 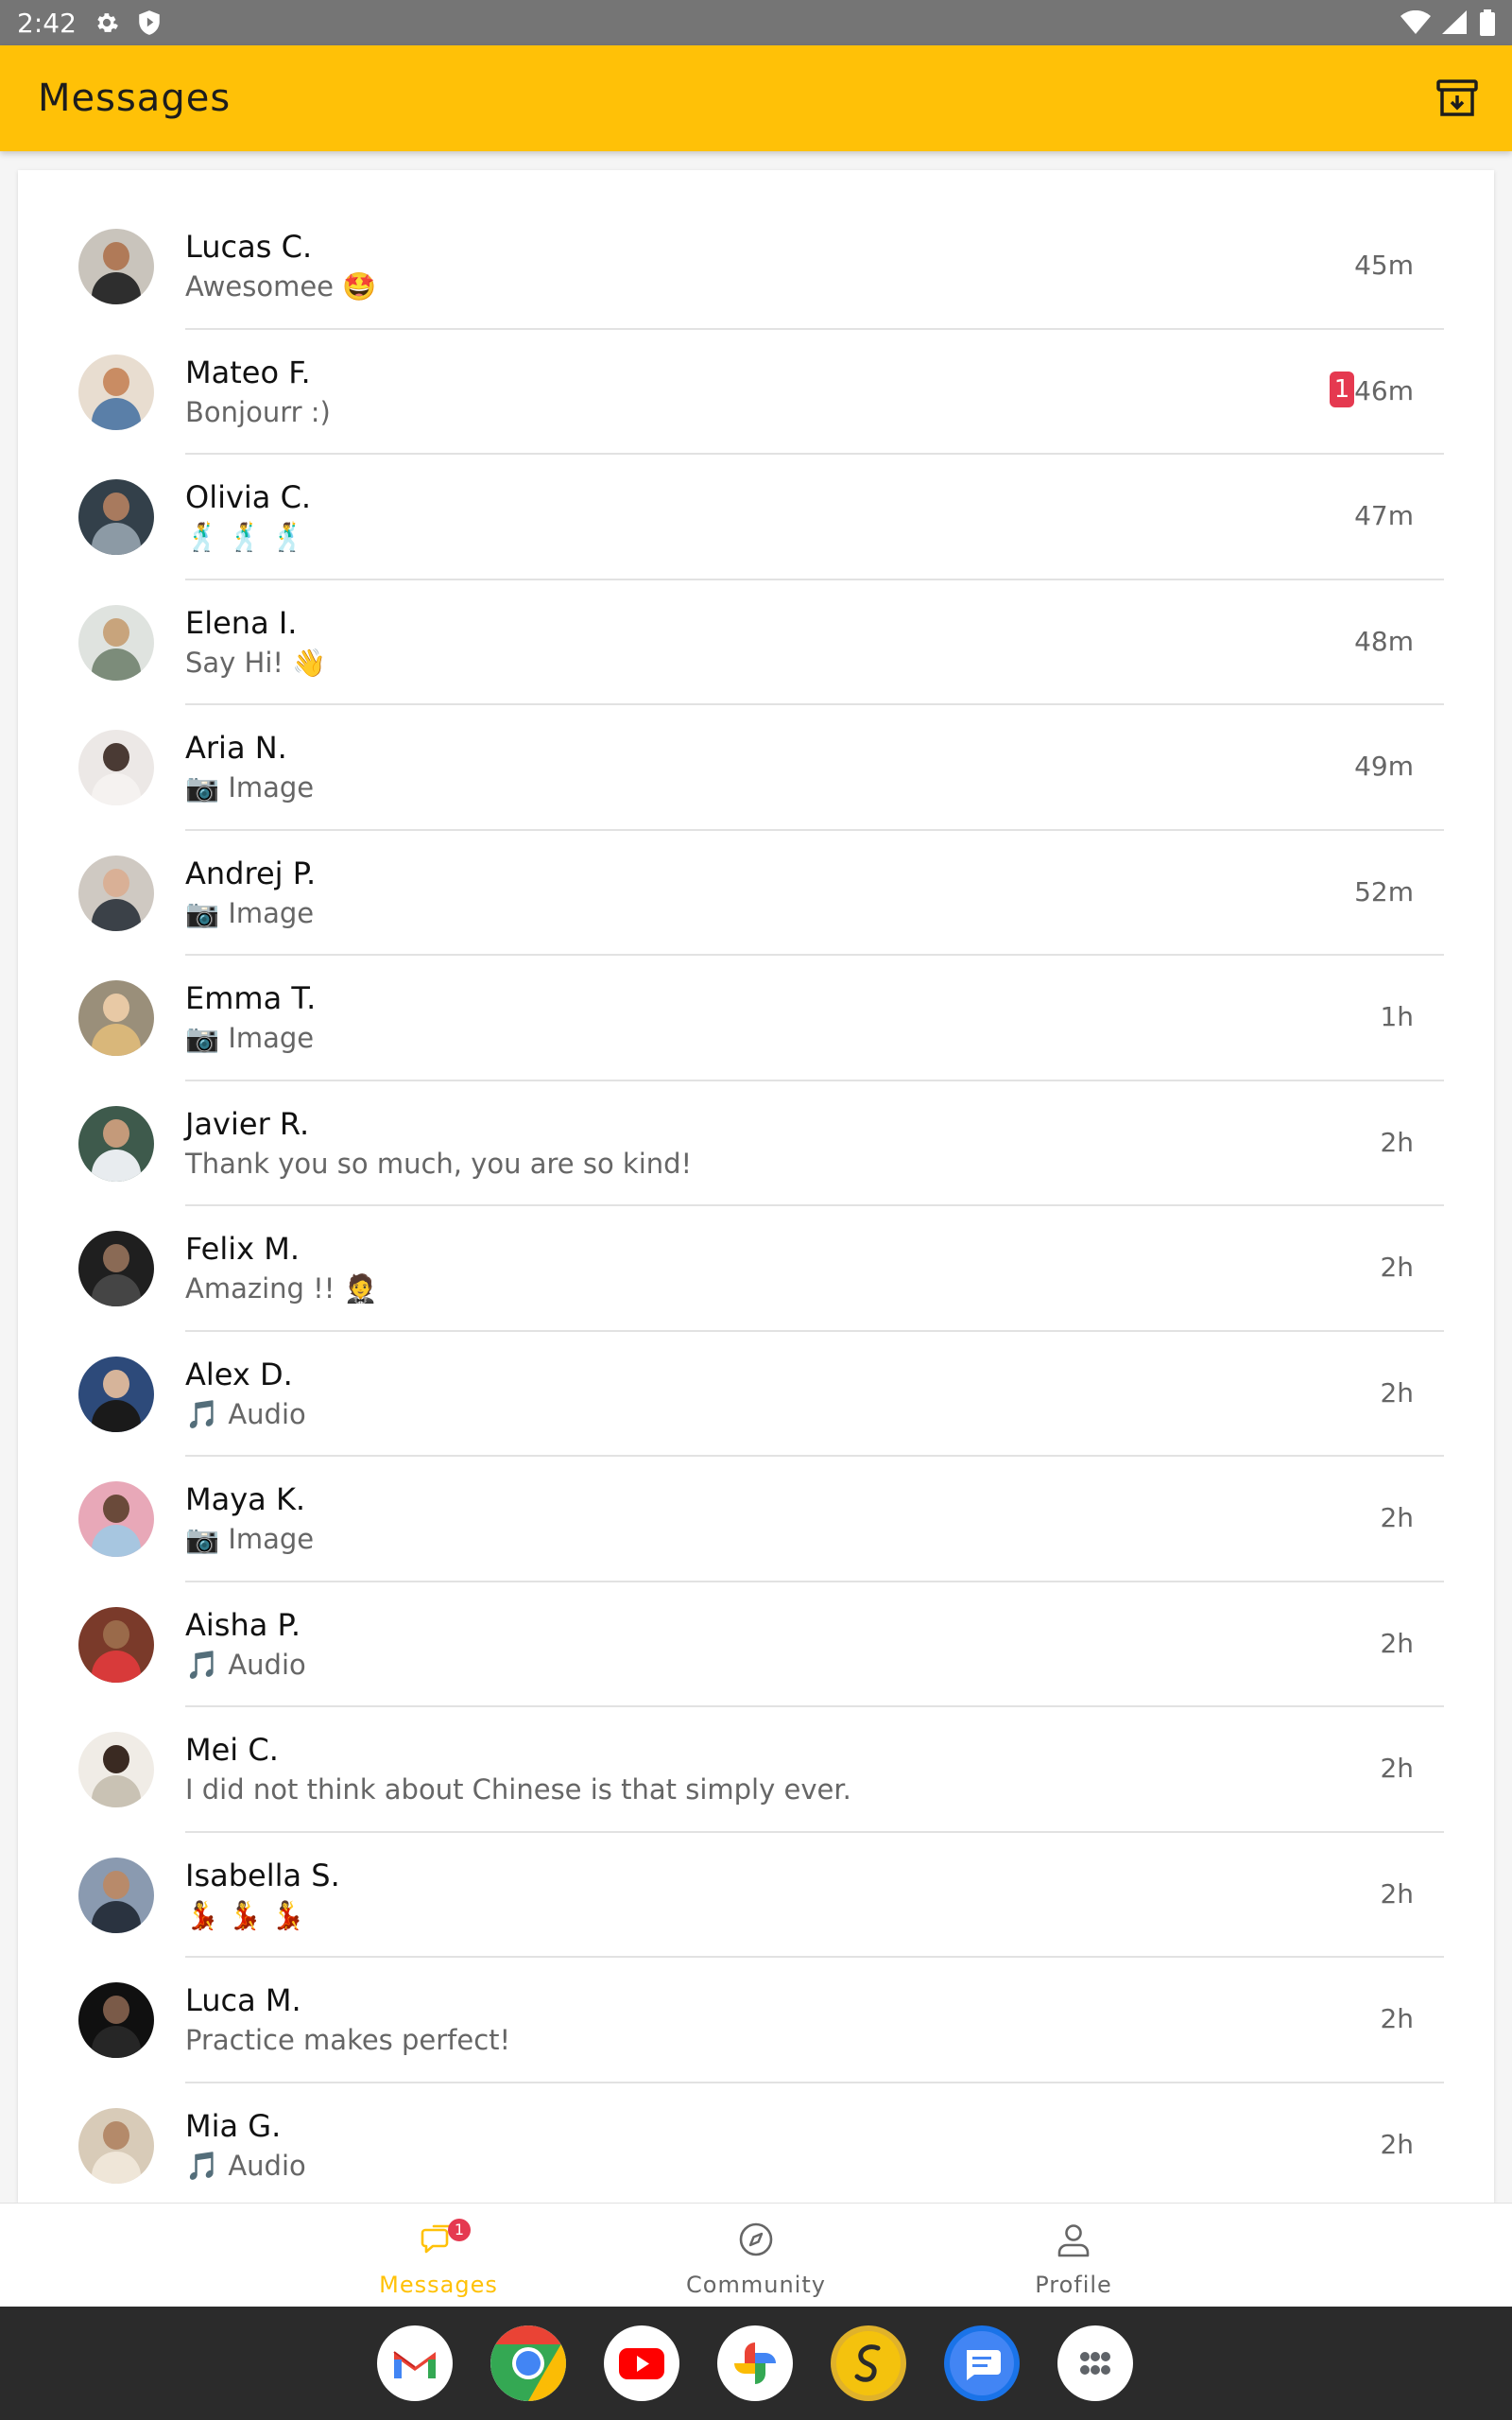 I want to click on message-preview: 💃 💃 💃, so click(x=245, y=1914).